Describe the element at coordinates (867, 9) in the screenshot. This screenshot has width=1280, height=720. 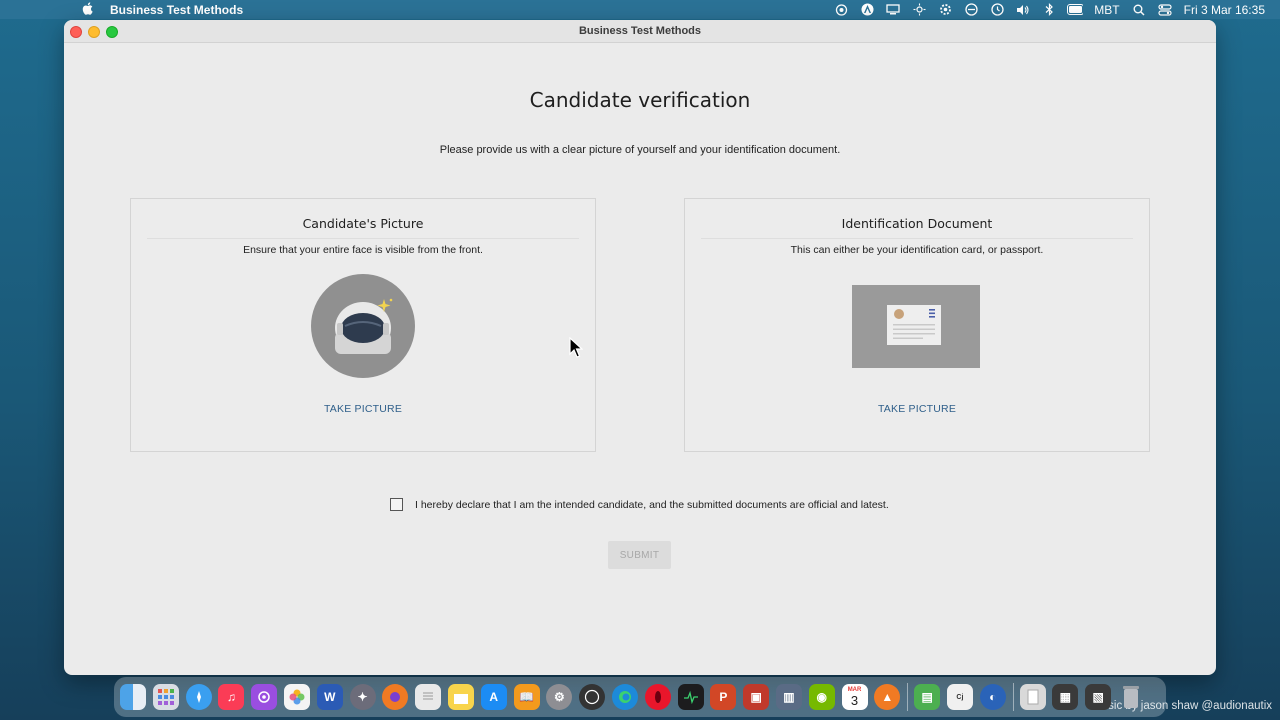
I see `app-indicator-icon` at that location.